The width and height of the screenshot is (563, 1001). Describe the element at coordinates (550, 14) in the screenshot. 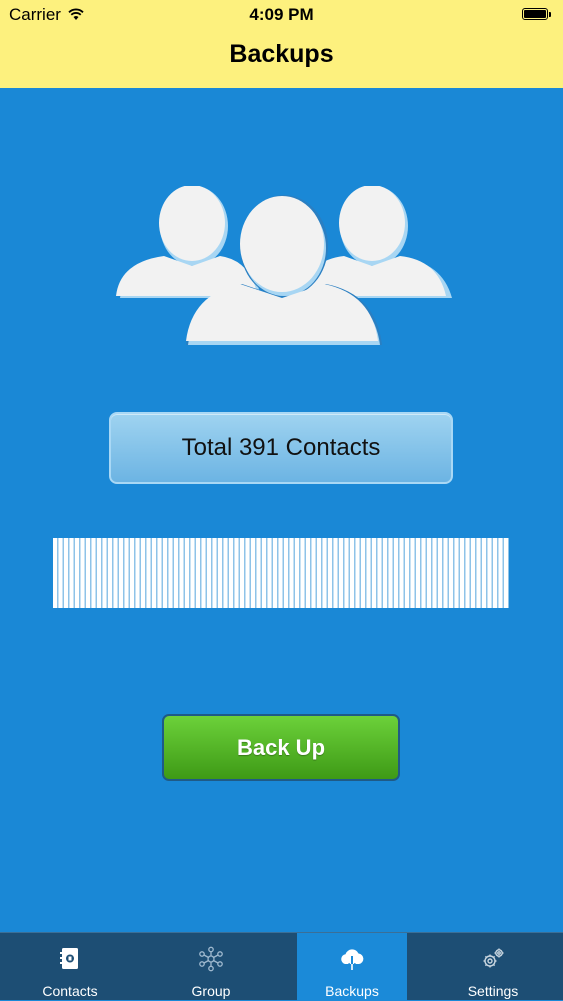

I see `battery-tip` at that location.